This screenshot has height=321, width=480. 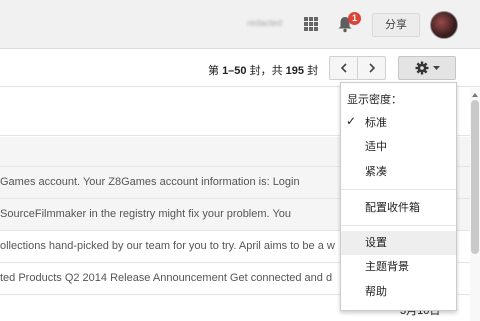 What do you see at coordinates (354, 18) in the screenshot?
I see `notification-count-badge: 1` at bounding box center [354, 18].